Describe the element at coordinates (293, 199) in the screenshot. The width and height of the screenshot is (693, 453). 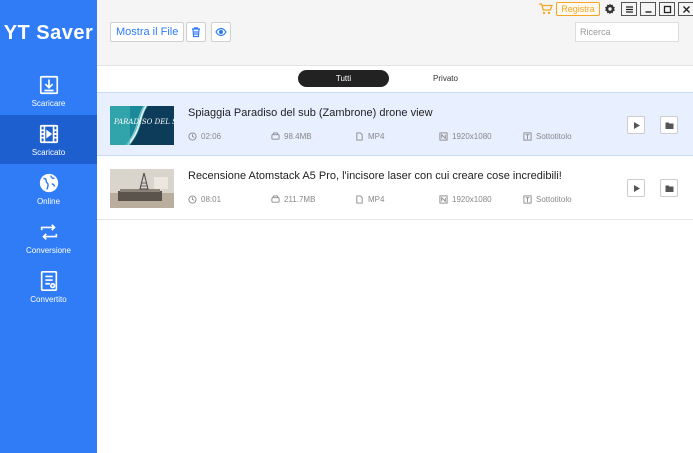
I see `file-size: 211.7MB` at that location.